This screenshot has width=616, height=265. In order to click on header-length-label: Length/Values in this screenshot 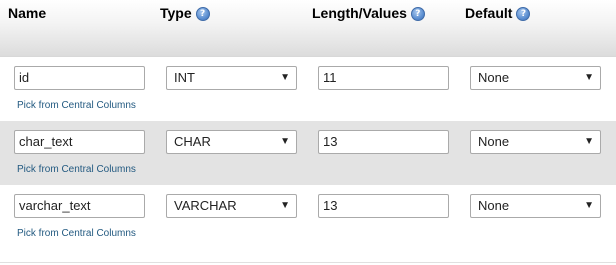, I will do `click(359, 13)`.